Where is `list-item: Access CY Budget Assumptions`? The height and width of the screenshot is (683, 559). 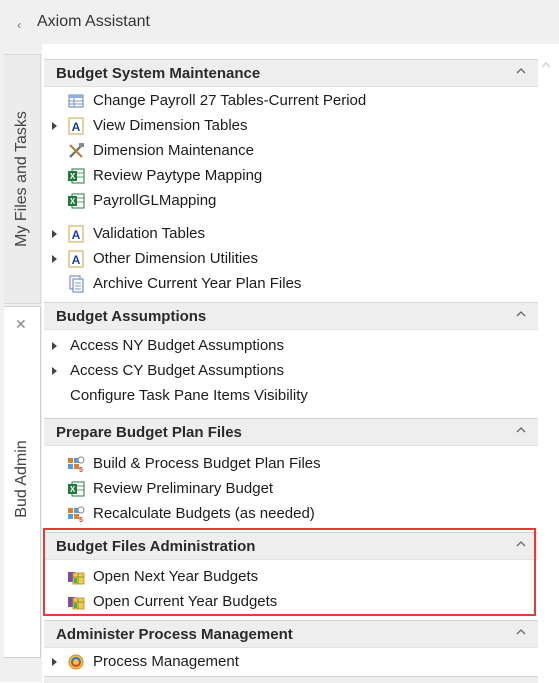 list-item: Access CY Budget Assumptions is located at coordinates (289, 371).